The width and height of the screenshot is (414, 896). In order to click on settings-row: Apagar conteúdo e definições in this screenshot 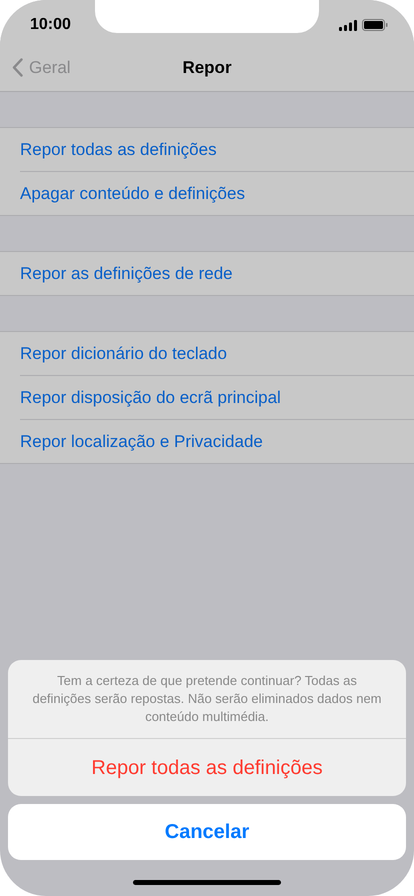, I will do `click(207, 193)`.